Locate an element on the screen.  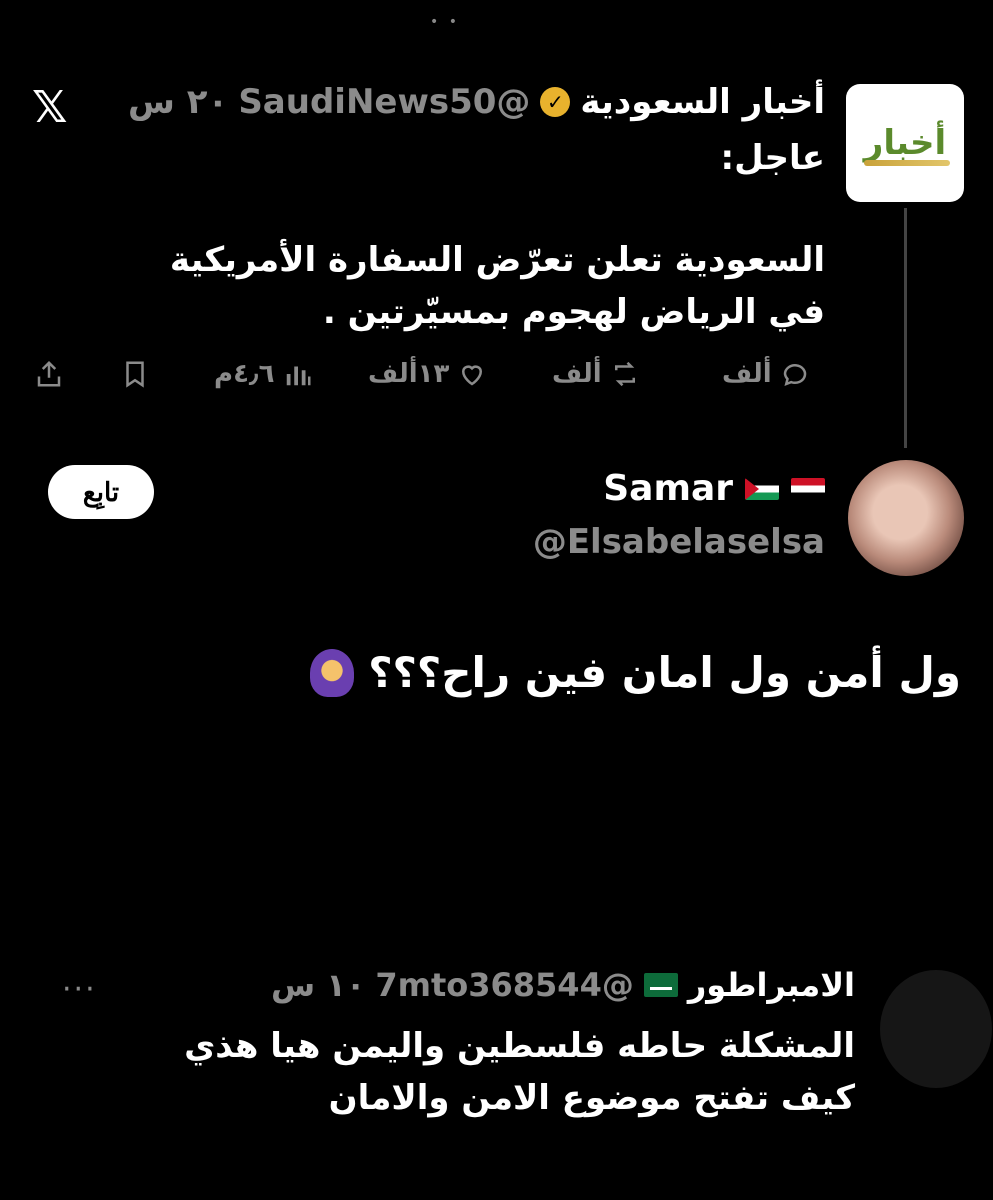
reply-icon is located at coordinates (795, 374).